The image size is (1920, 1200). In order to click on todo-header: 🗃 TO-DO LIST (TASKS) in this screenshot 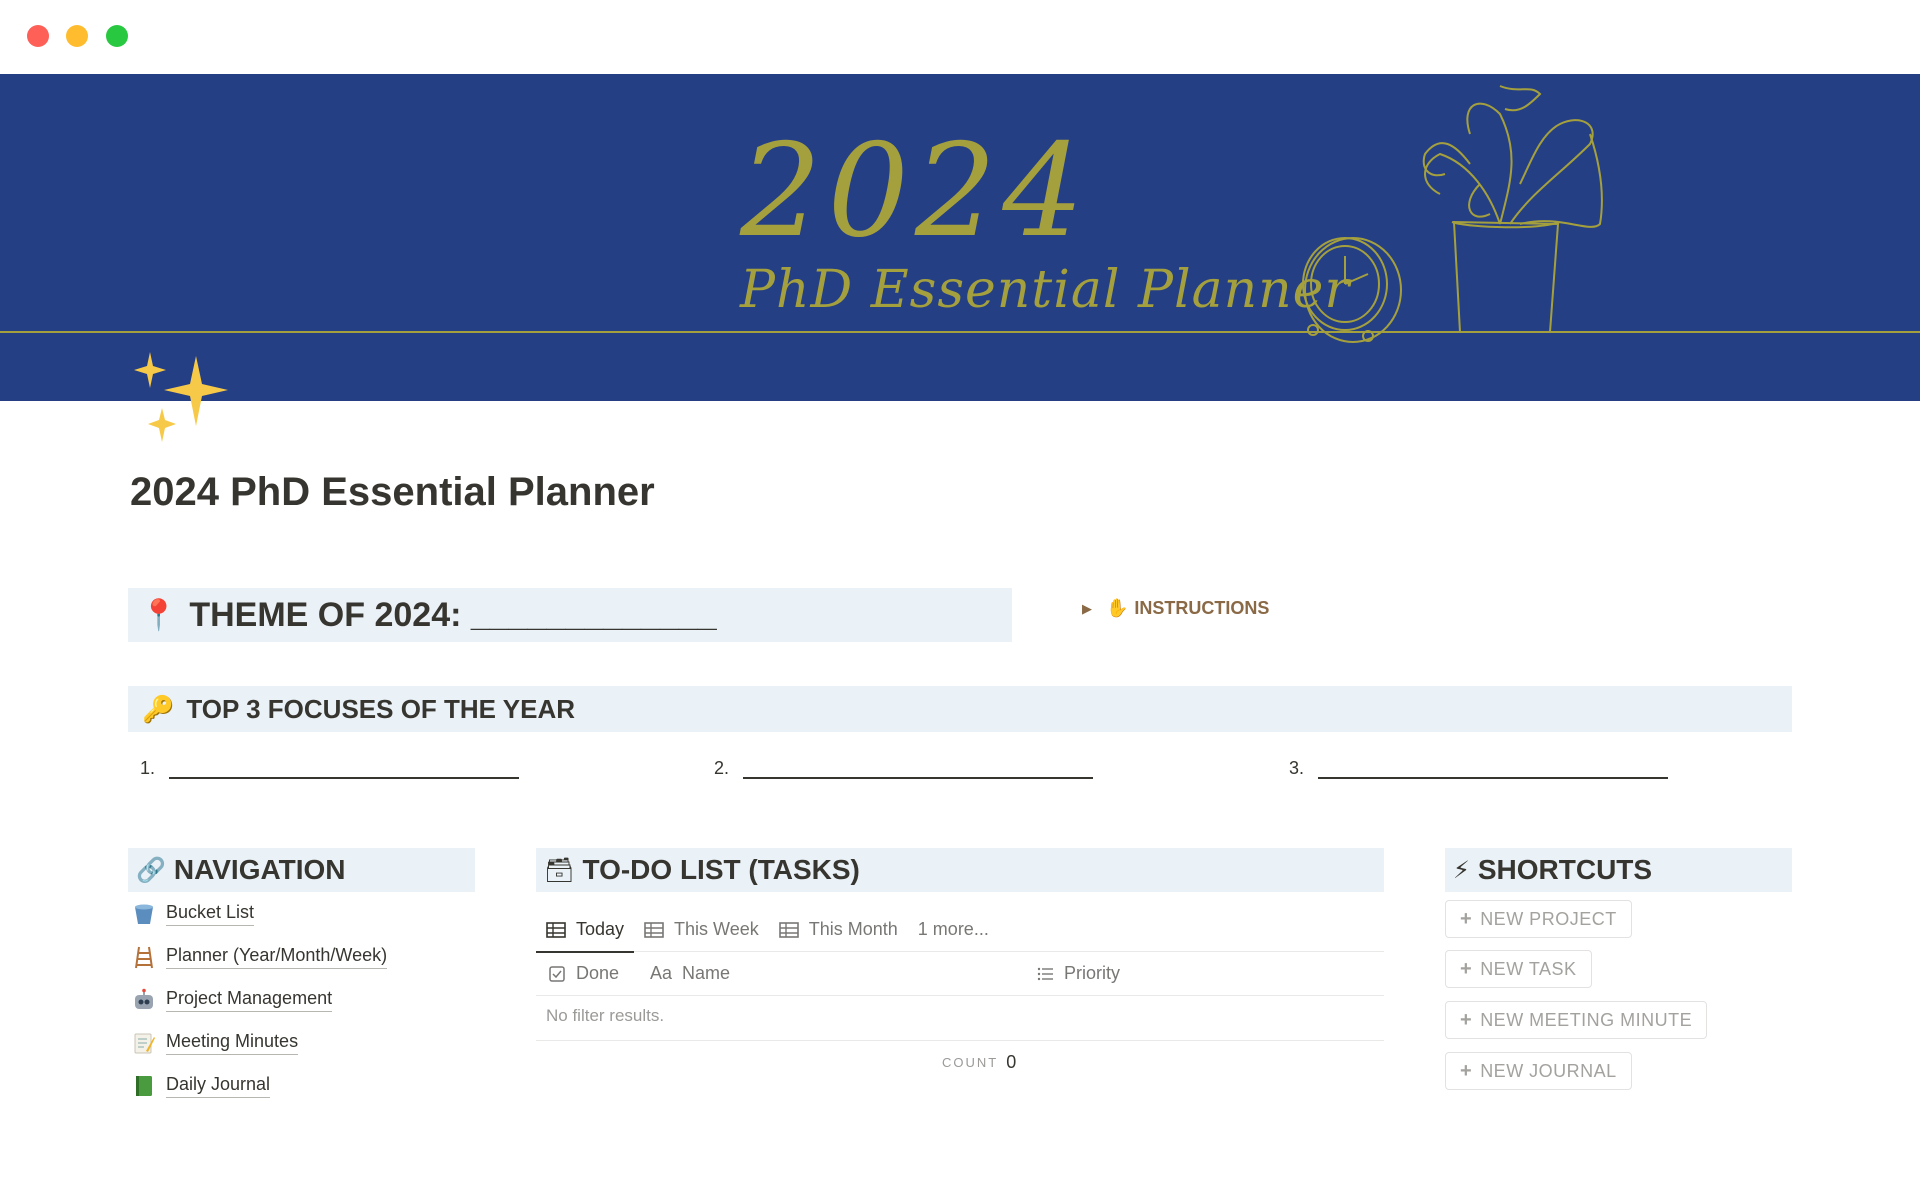, I will do `click(960, 870)`.